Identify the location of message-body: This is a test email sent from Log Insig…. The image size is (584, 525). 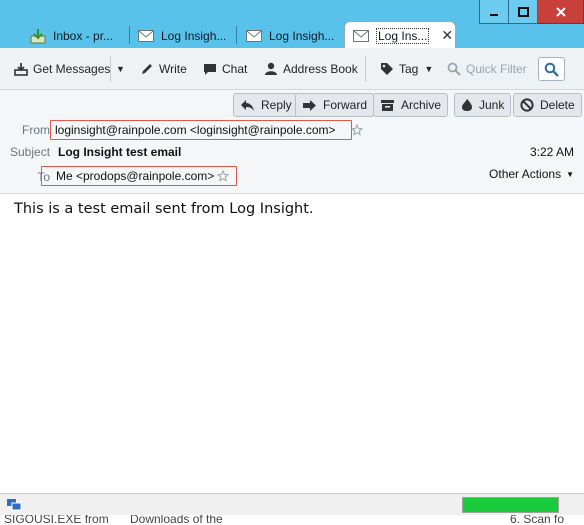
(164, 209).